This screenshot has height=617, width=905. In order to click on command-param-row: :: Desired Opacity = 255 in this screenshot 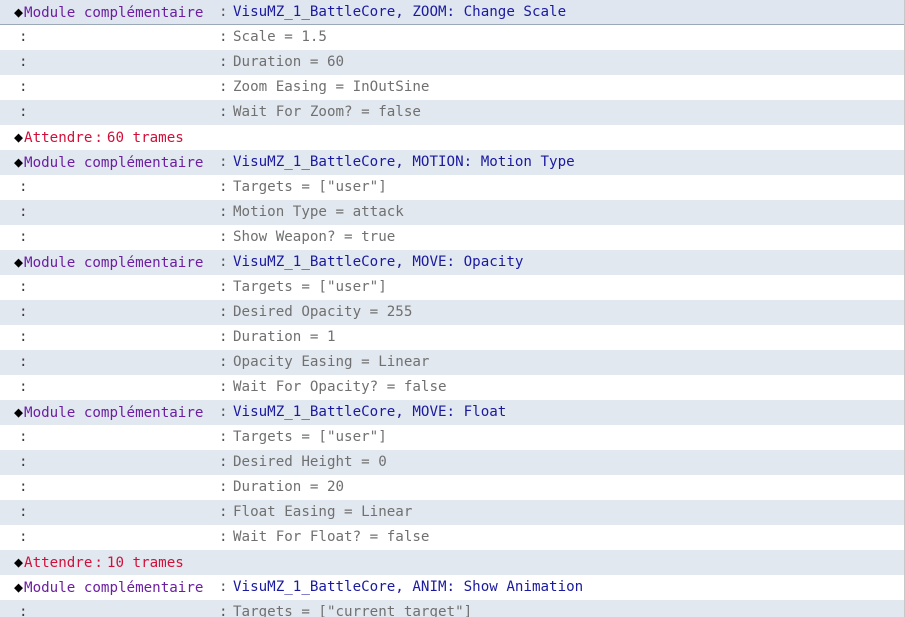, I will do `click(452, 312)`.